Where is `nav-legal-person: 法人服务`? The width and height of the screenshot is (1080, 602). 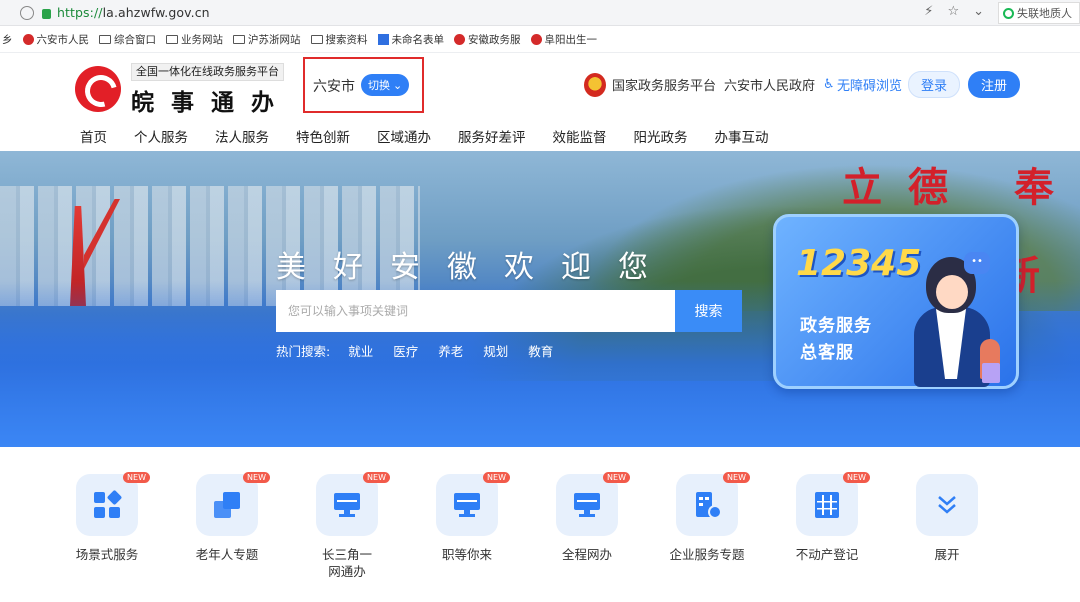 nav-legal-person: 法人服务 is located at coordinates (242, 136).